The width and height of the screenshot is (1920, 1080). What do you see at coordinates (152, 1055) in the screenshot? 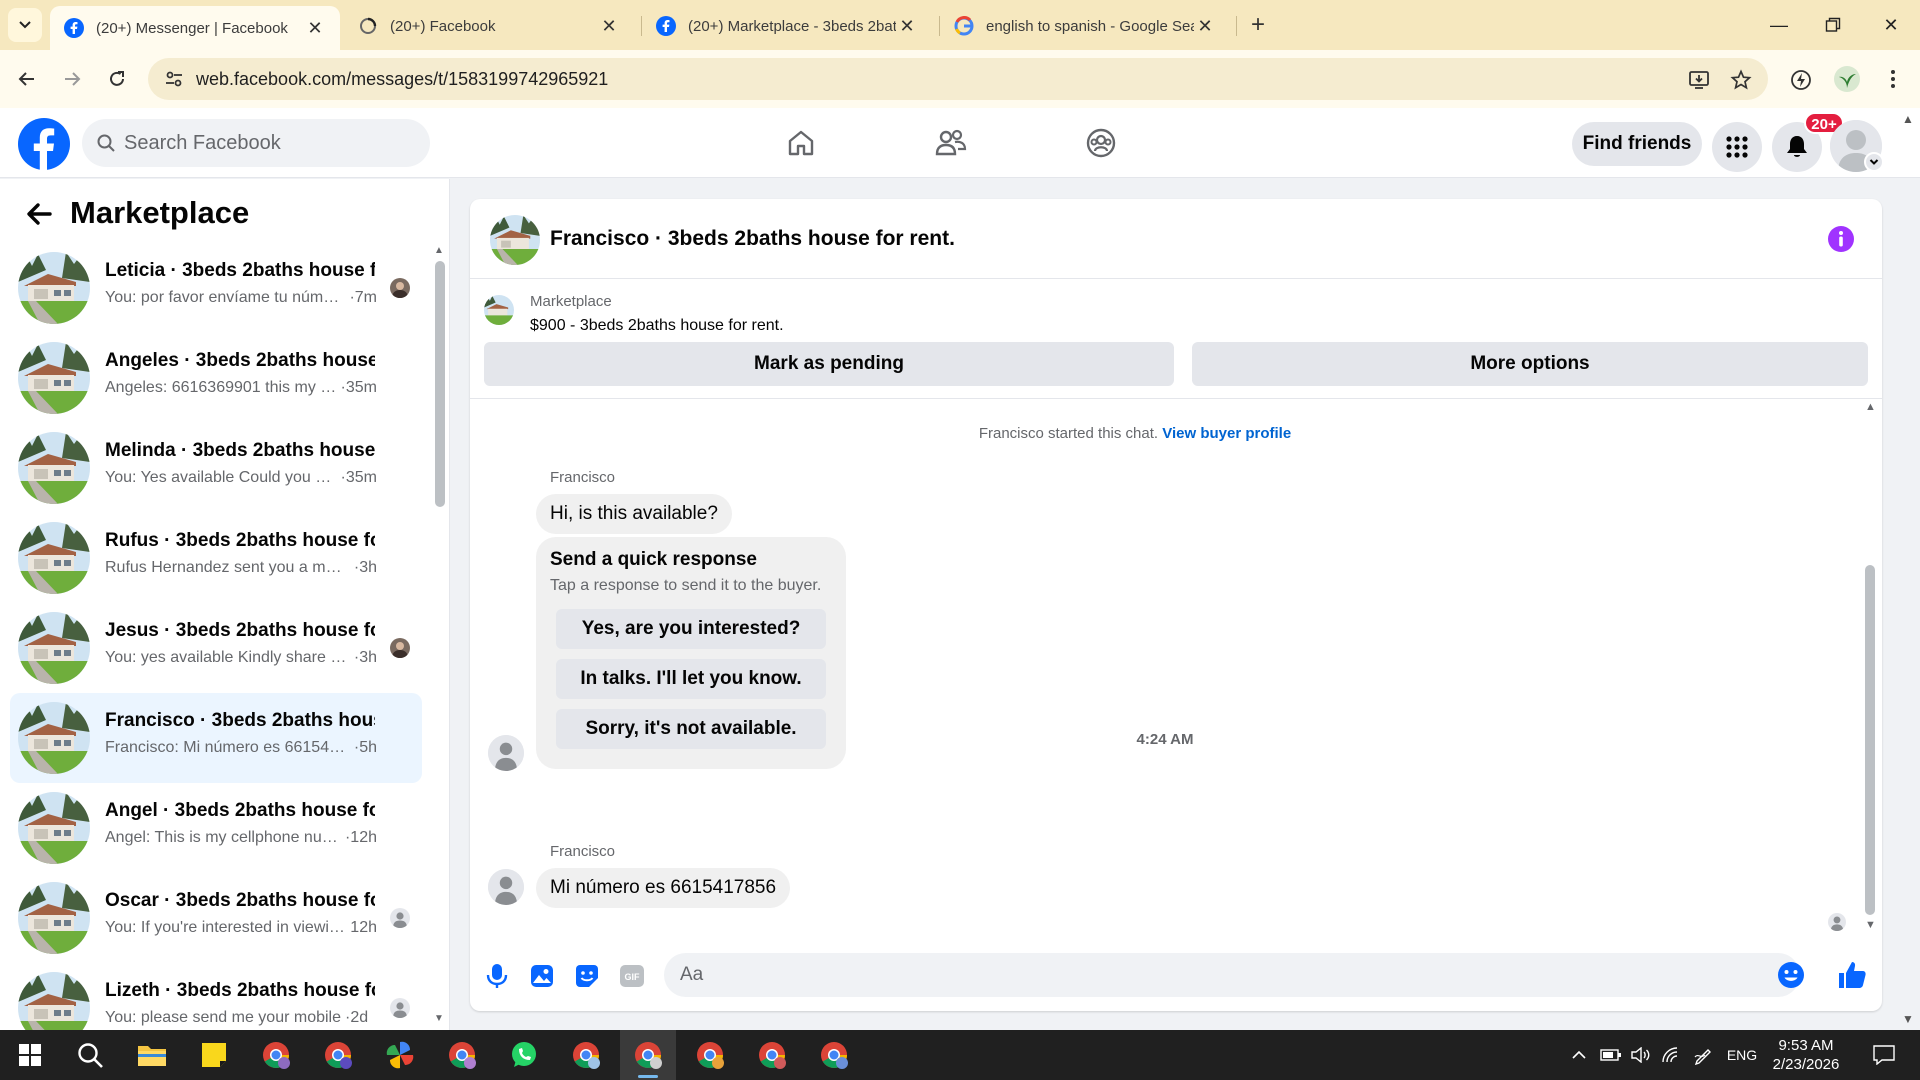
I see `taskbar-file-explorer` at bounding box center [152, 1055].